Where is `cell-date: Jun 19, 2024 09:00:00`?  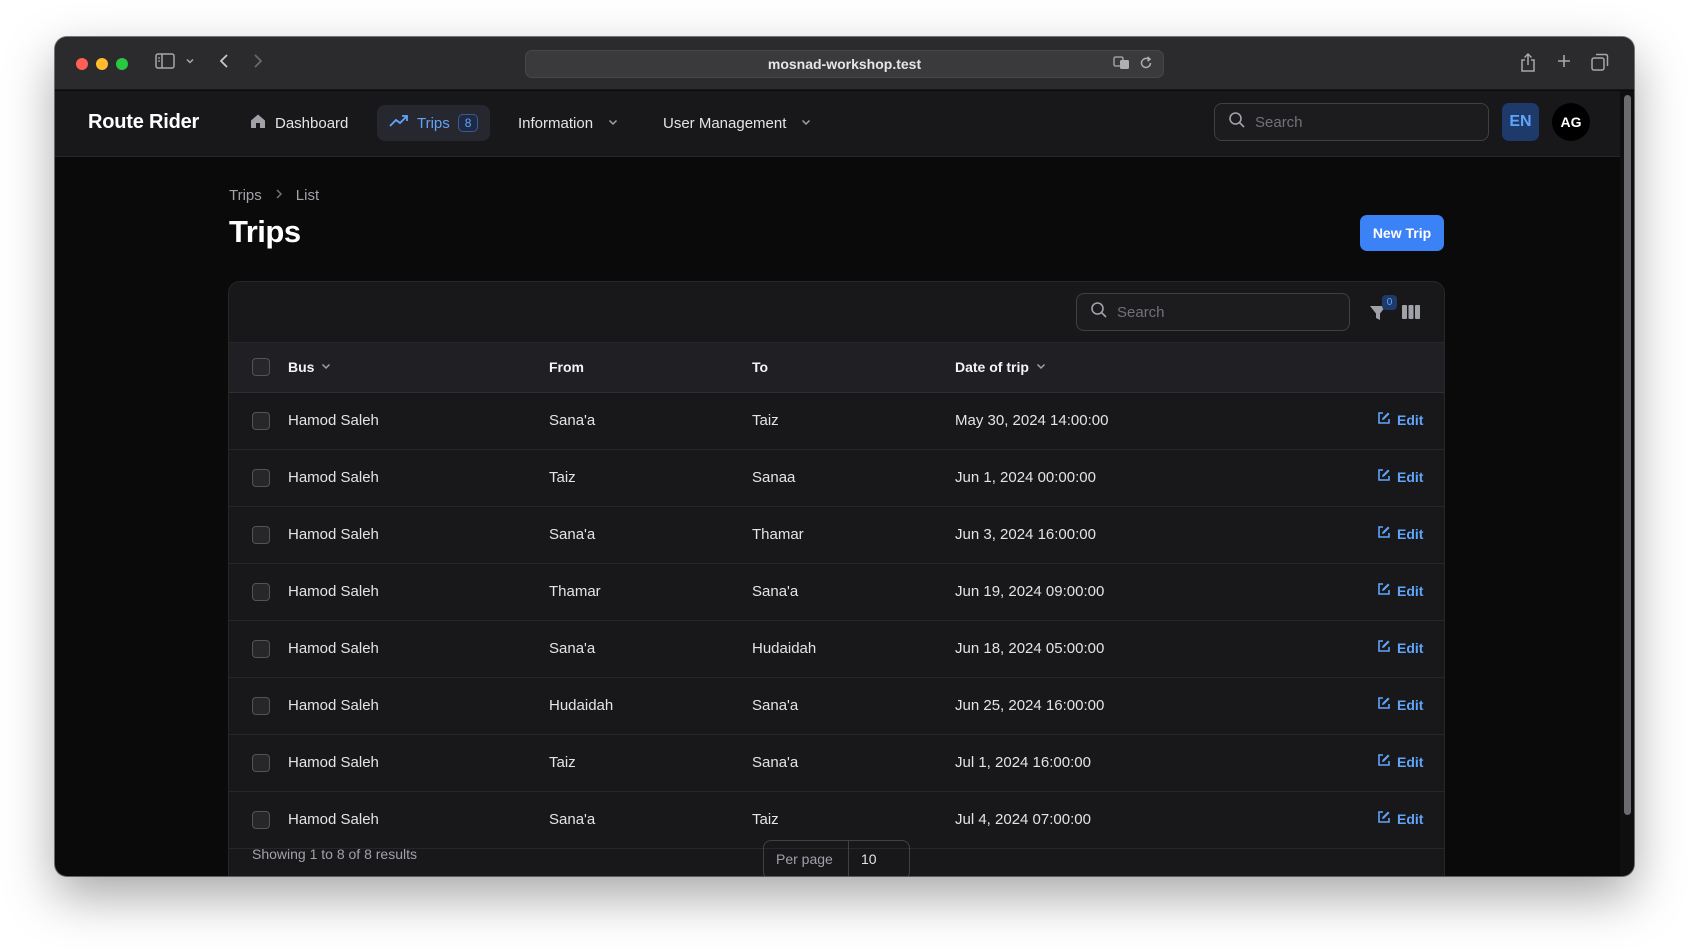
cell-date: Jun 19, 2024 09:00:00 is located at coordinates (1030, 591).